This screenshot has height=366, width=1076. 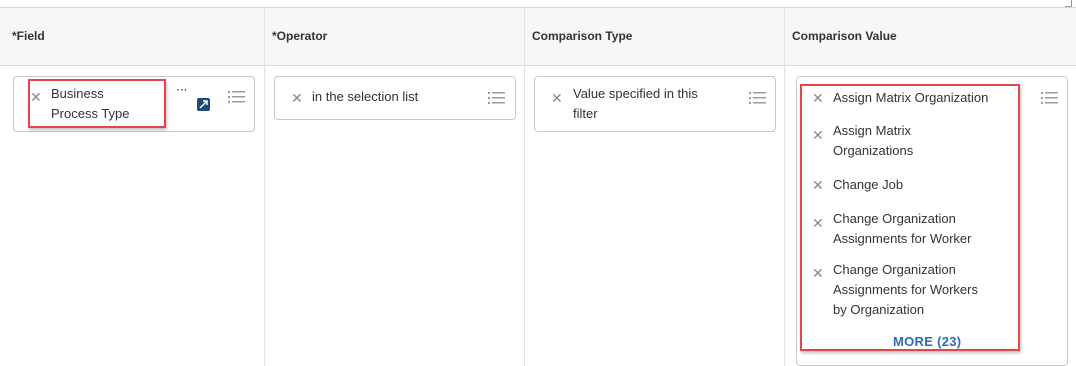 I want to click on comparison-type-prompt: ✕ Value specified in this filter, so click(x=655, y=104).